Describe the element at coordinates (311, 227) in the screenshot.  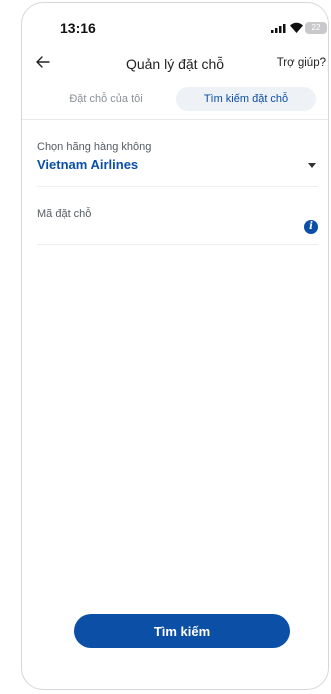
I see `info-icon: i` at that location.